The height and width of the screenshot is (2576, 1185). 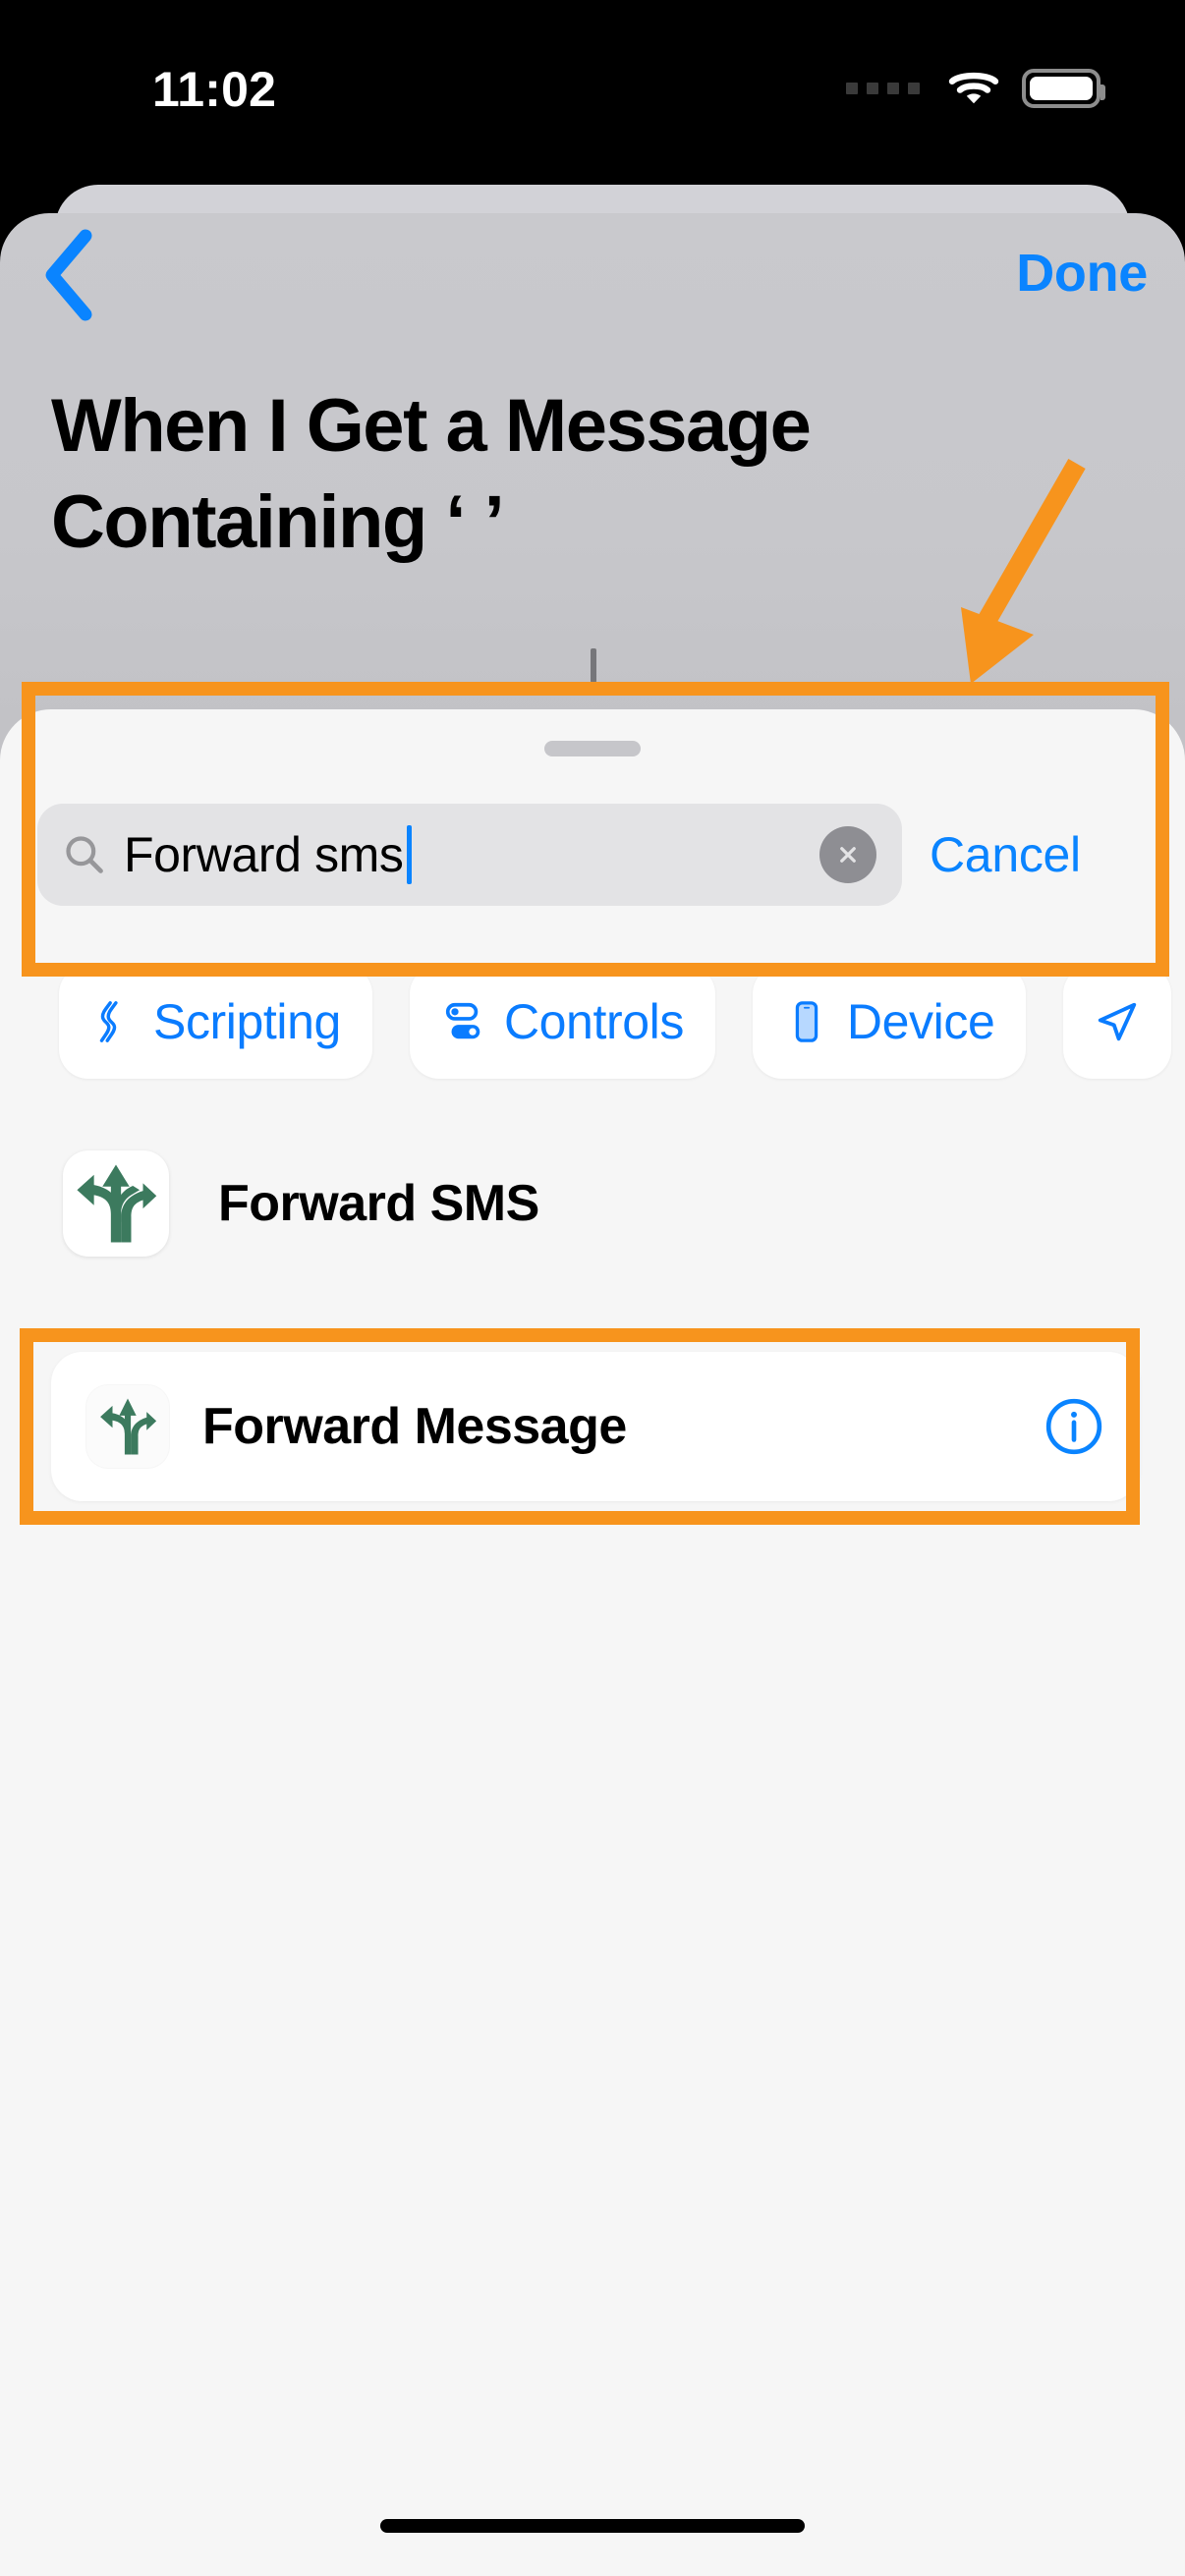 I want to click on location-arrow-icon, so click(x=1118, y=1021).